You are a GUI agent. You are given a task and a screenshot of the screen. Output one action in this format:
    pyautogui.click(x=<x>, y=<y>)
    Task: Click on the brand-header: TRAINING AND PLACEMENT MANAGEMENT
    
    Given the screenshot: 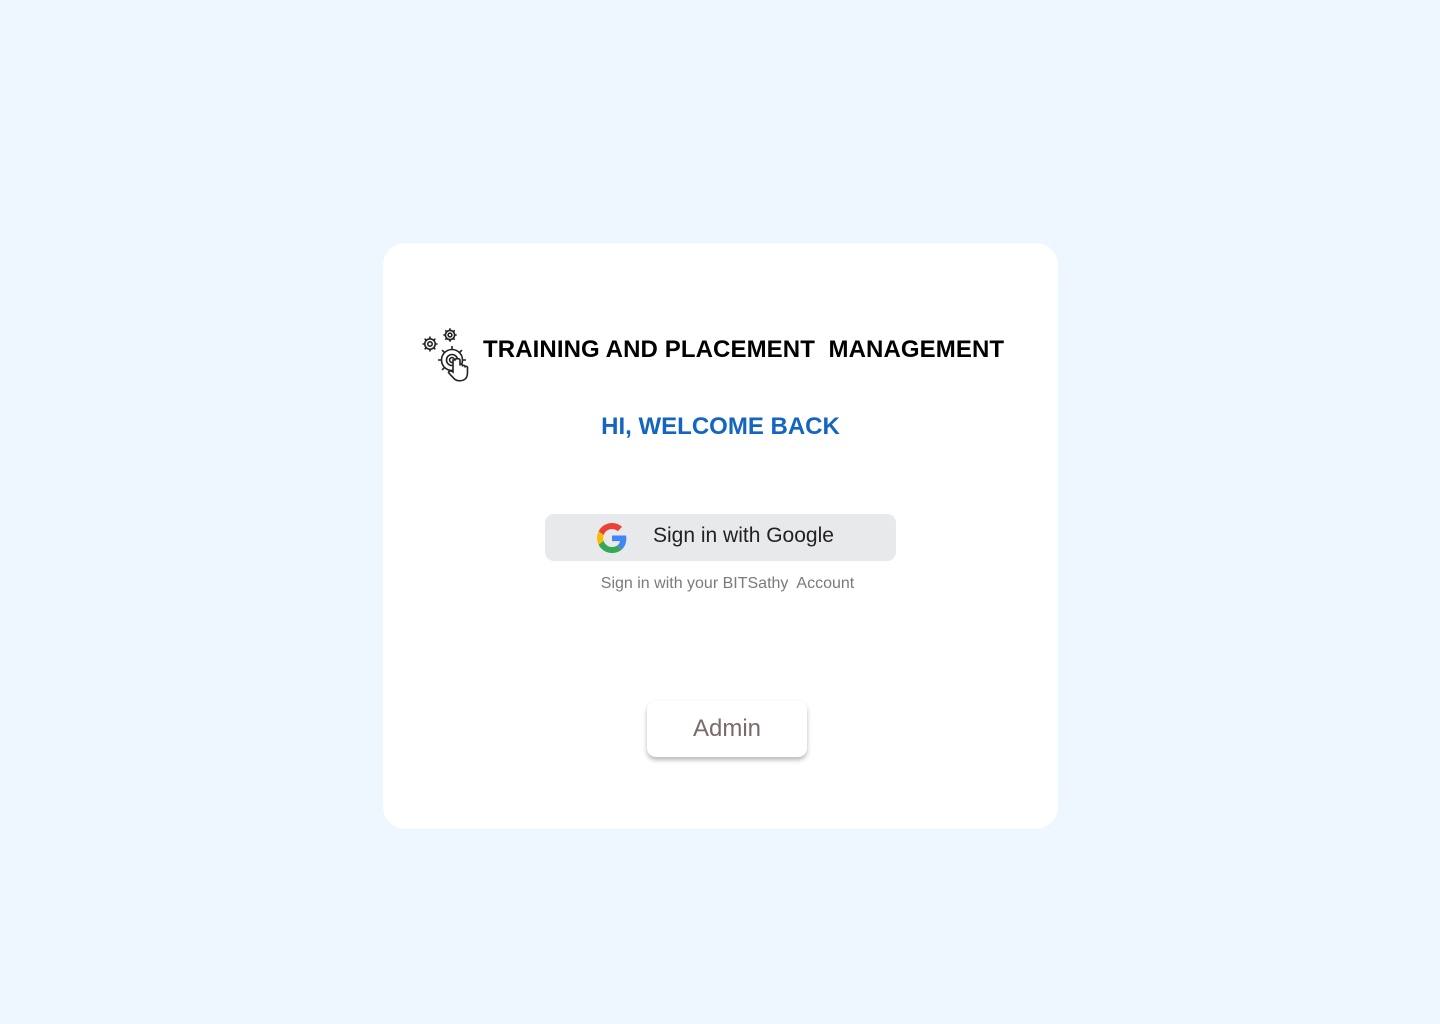 What is the action you would take?
    pyautogui.click(x=711, y=354)
    